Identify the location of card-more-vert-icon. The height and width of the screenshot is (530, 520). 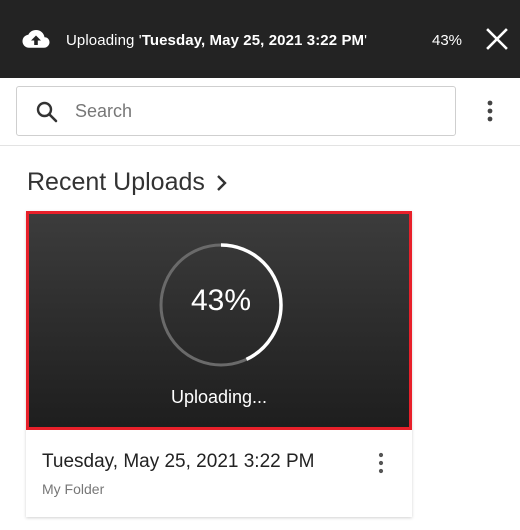
(381, 463).